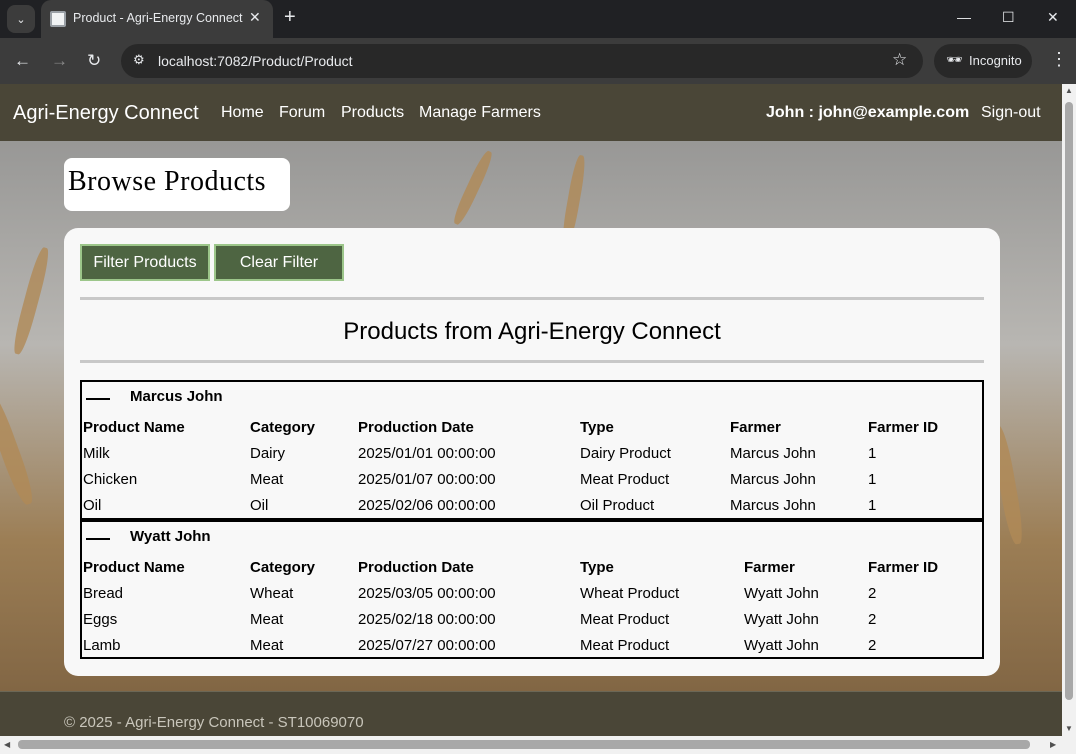  I want to click on forward-arrow-icon: →, so click(59, 61).